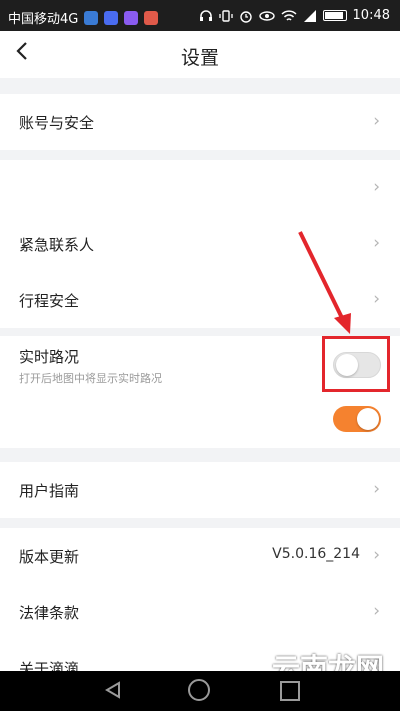 The width and height of the screenshot is (400, 711). What do you see at coordinates (43, 19) in the screenshot?
I see `carrier-label: 中国移动4G` at bounding box center [43, 19].